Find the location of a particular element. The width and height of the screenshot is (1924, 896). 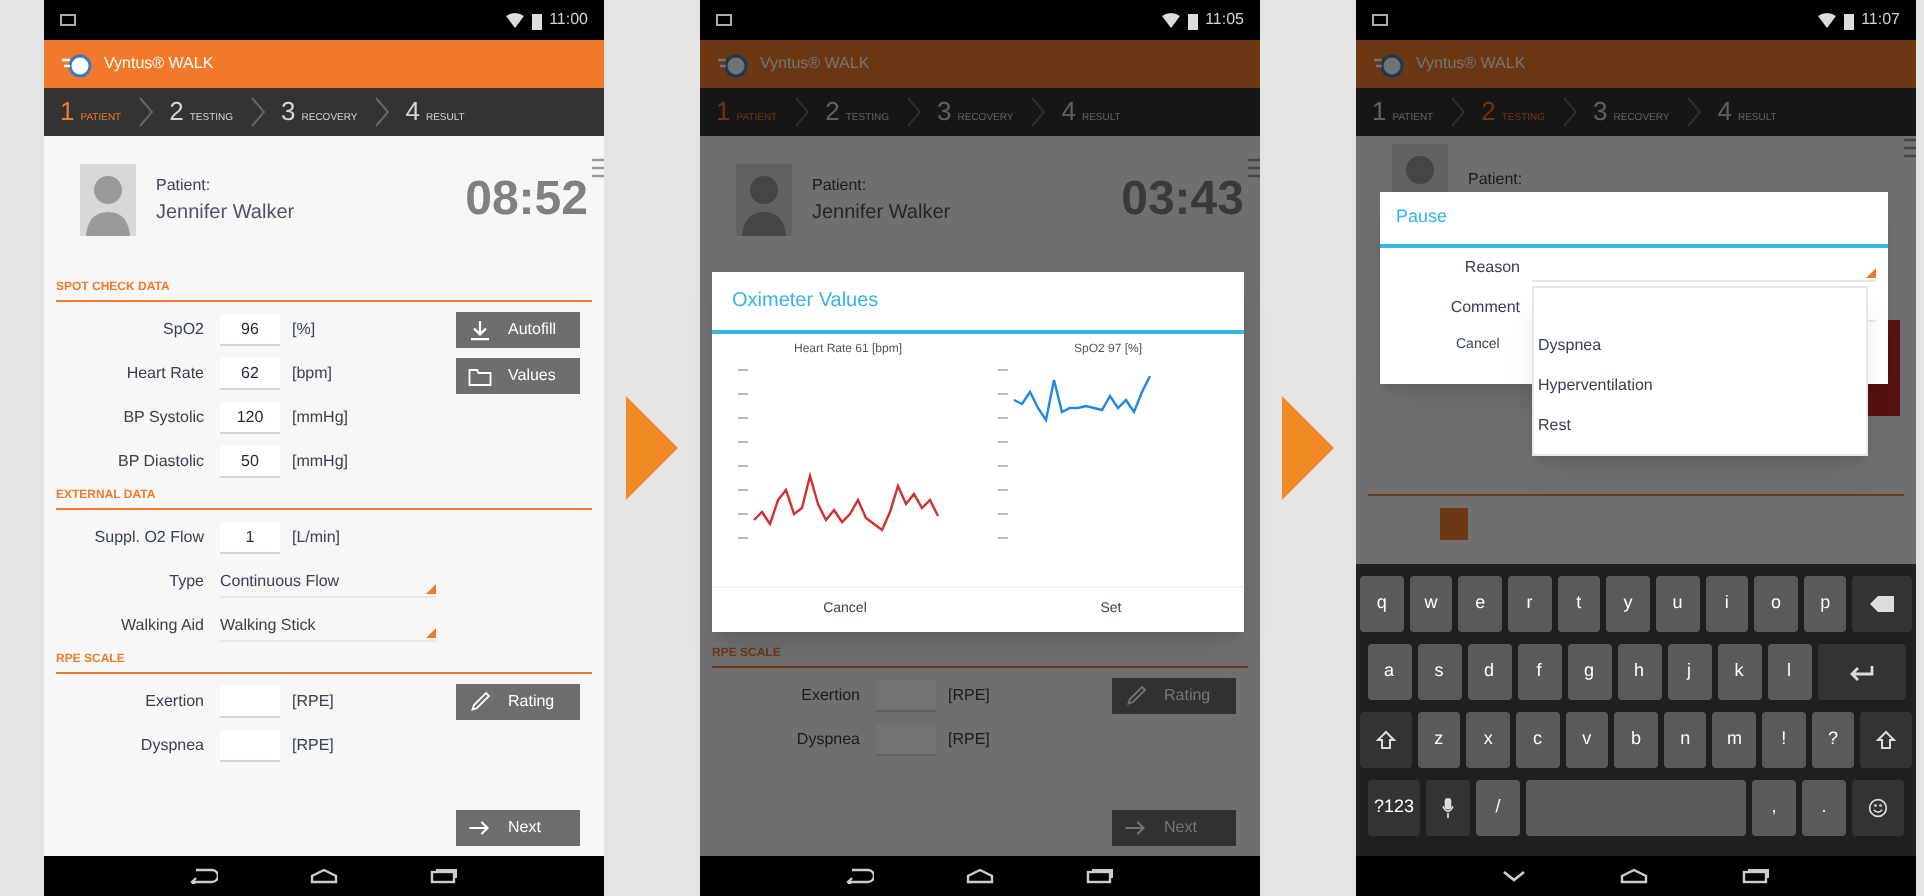

backspace-icon is located at coordinates (1882, 604).